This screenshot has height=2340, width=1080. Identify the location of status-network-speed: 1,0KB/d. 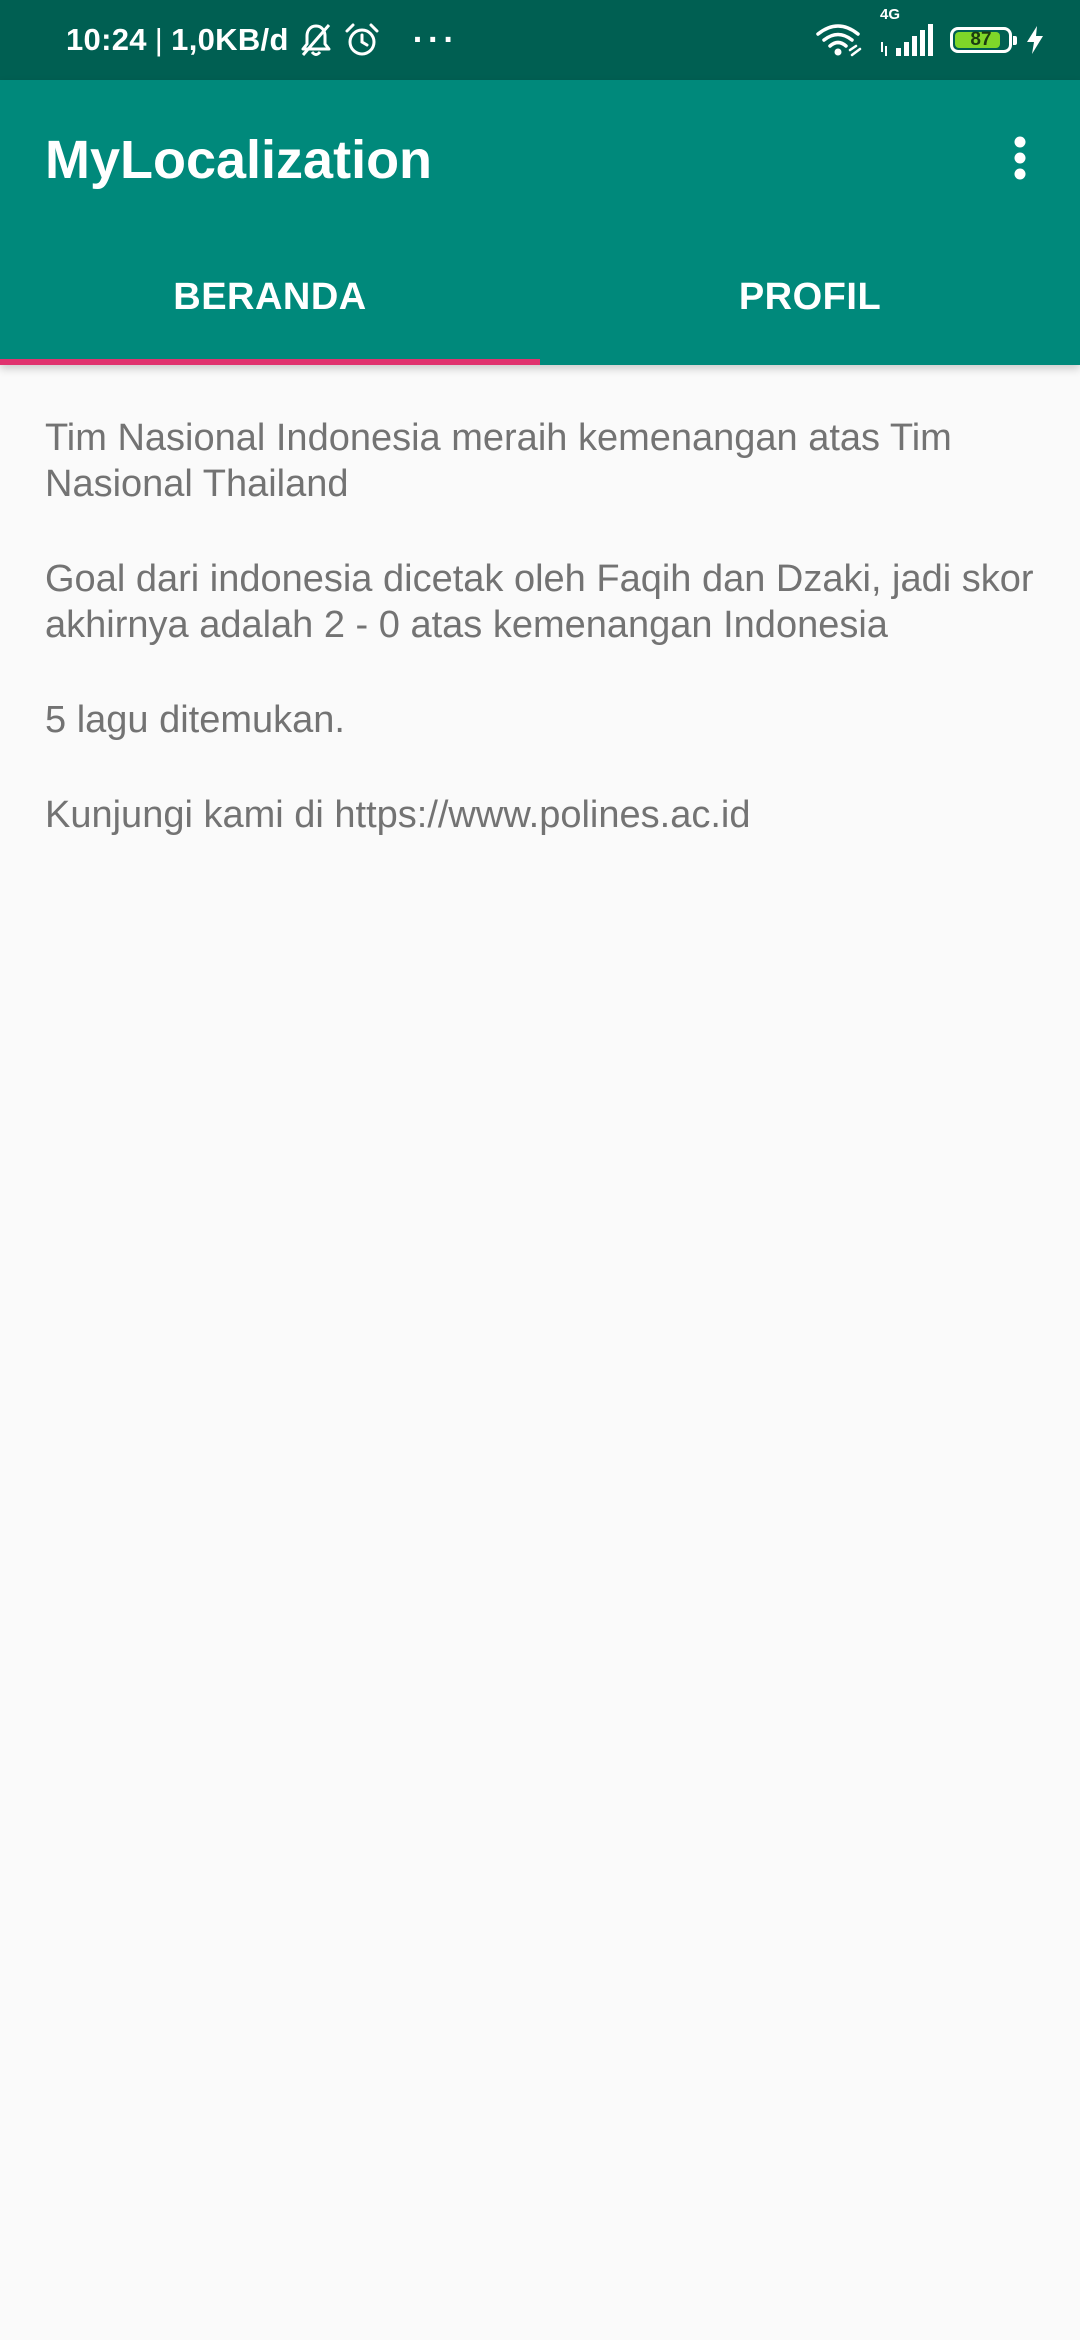
(230, 39).